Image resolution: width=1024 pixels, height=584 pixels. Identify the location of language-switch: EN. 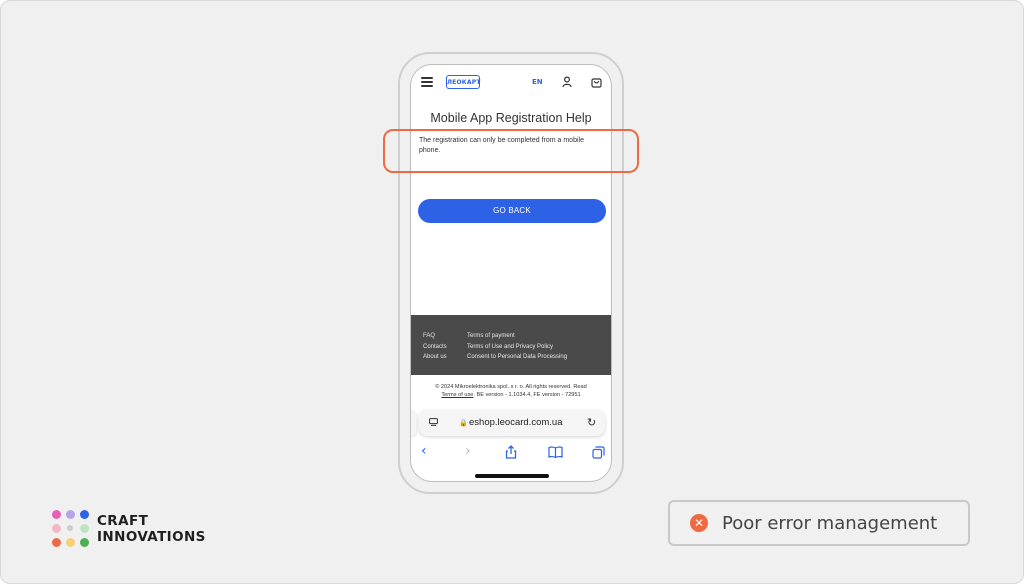
(537, 82).